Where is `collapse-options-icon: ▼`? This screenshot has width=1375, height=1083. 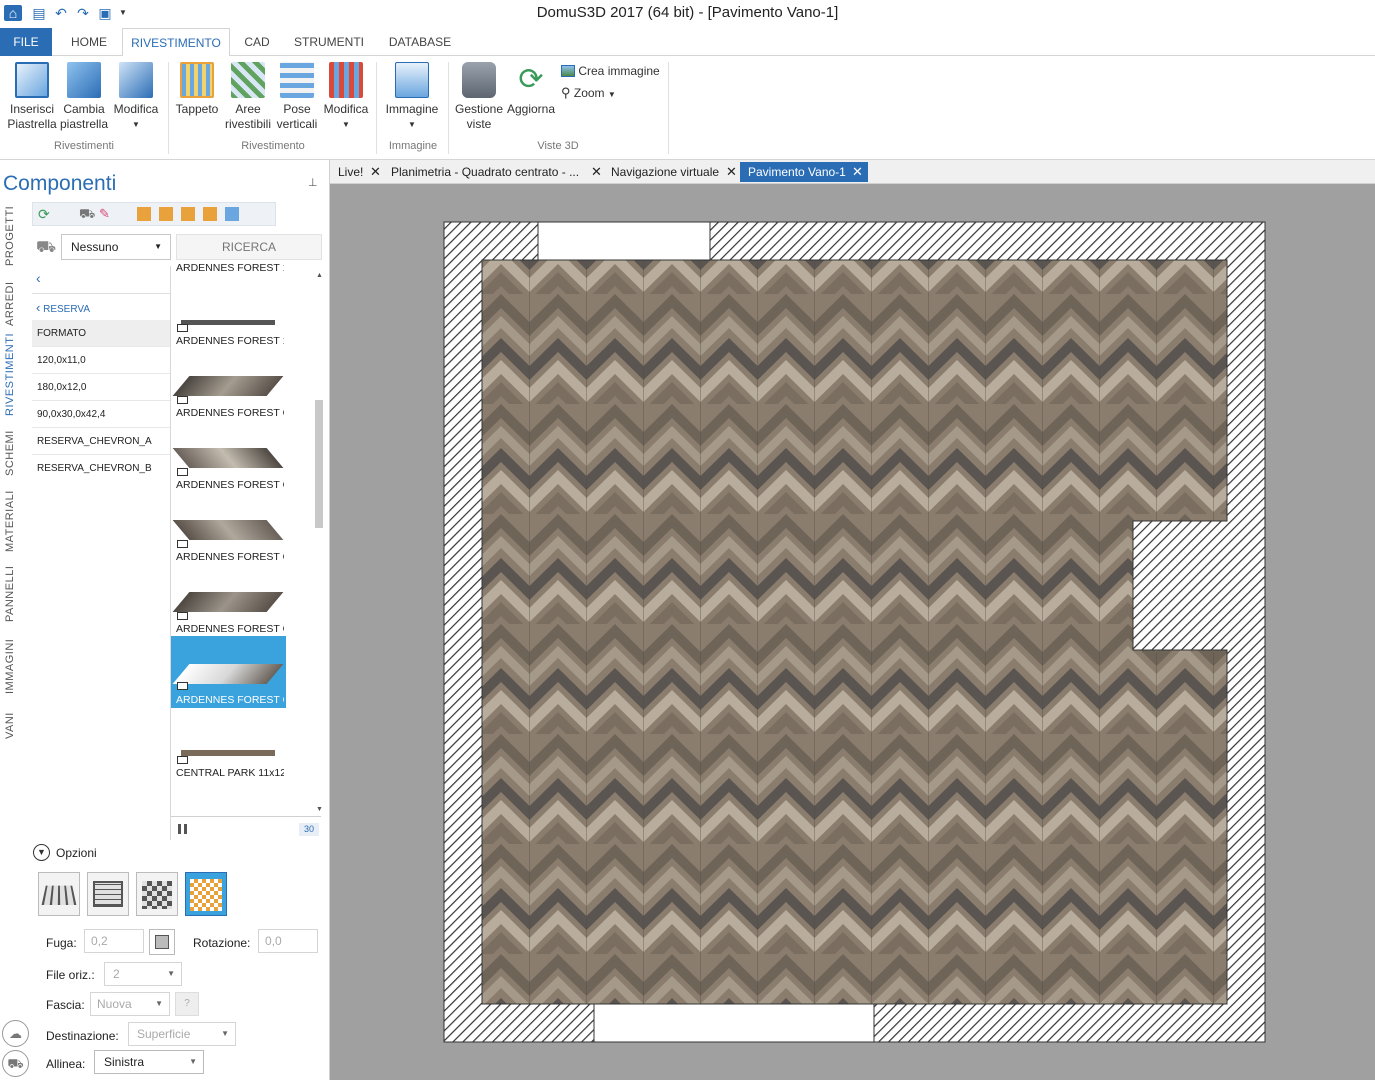
collapse-options-icon: ▼ is located at coordinates (41, 852).